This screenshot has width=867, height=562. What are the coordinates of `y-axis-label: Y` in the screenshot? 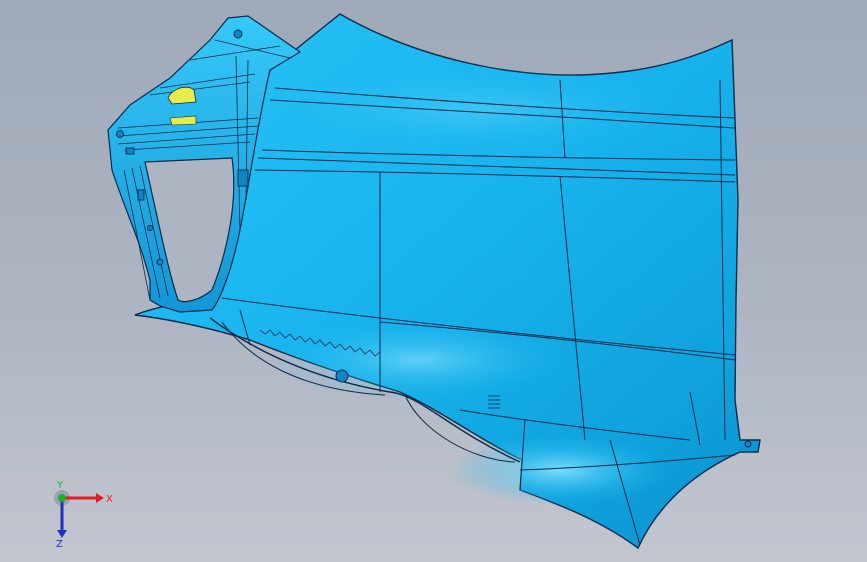 It's located at (60, 485).